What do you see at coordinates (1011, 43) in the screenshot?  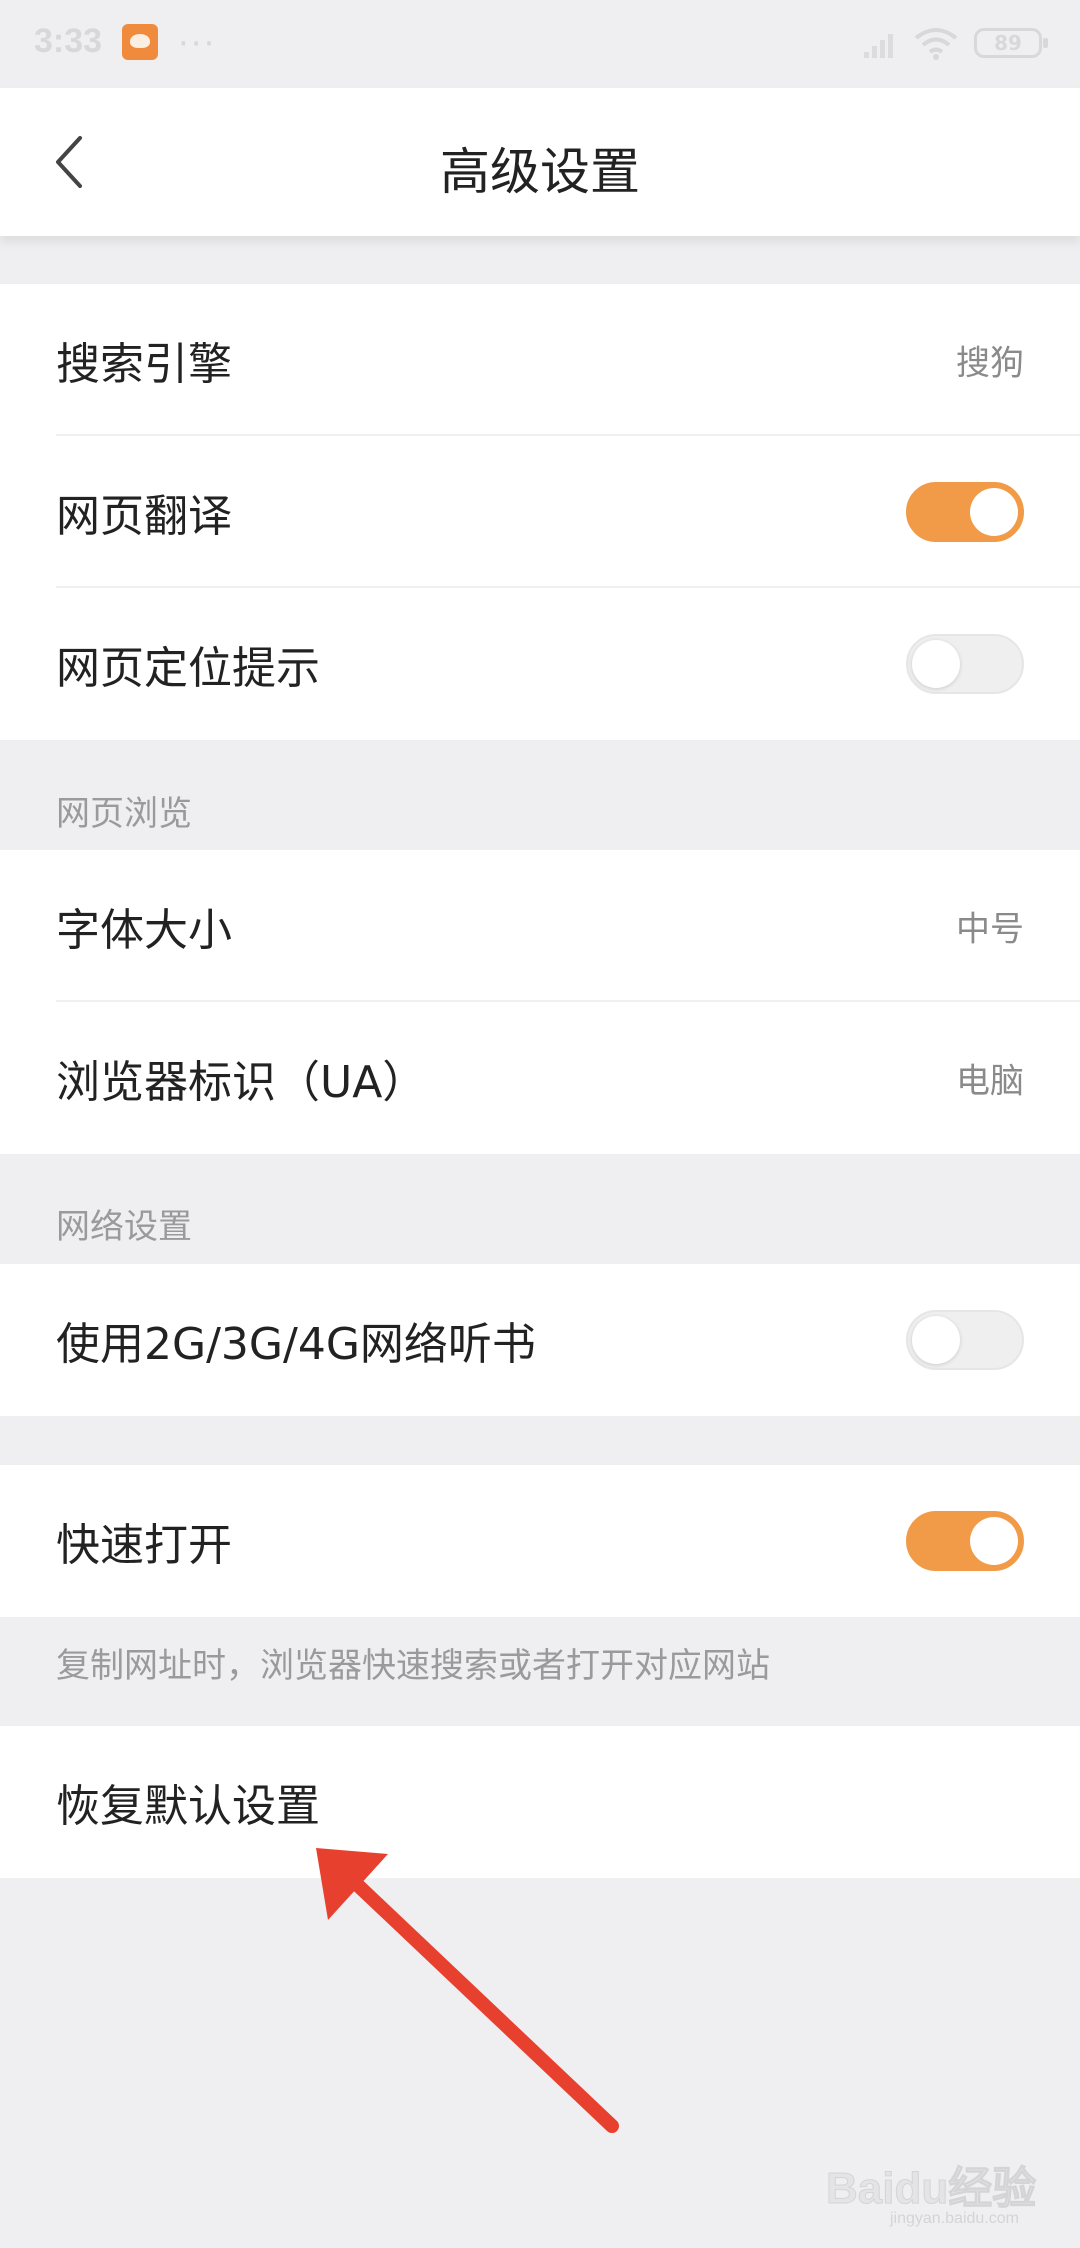 I see `battery-icon: 89` at bounding box center [1011, 43].